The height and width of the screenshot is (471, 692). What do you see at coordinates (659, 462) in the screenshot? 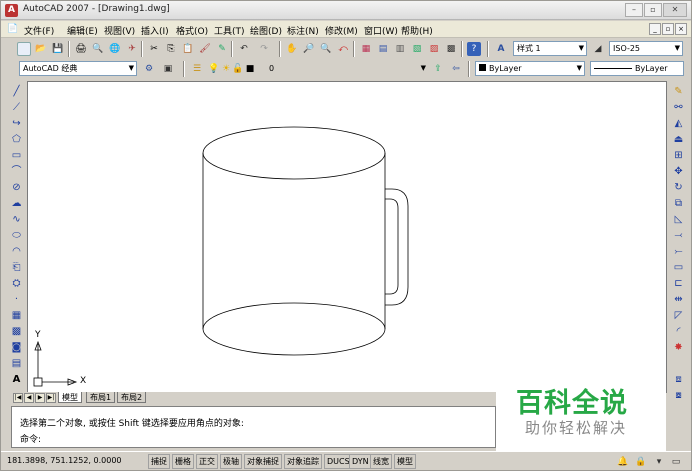
I see `status-menu-icon: ▾` at bounding box center [659, 462].